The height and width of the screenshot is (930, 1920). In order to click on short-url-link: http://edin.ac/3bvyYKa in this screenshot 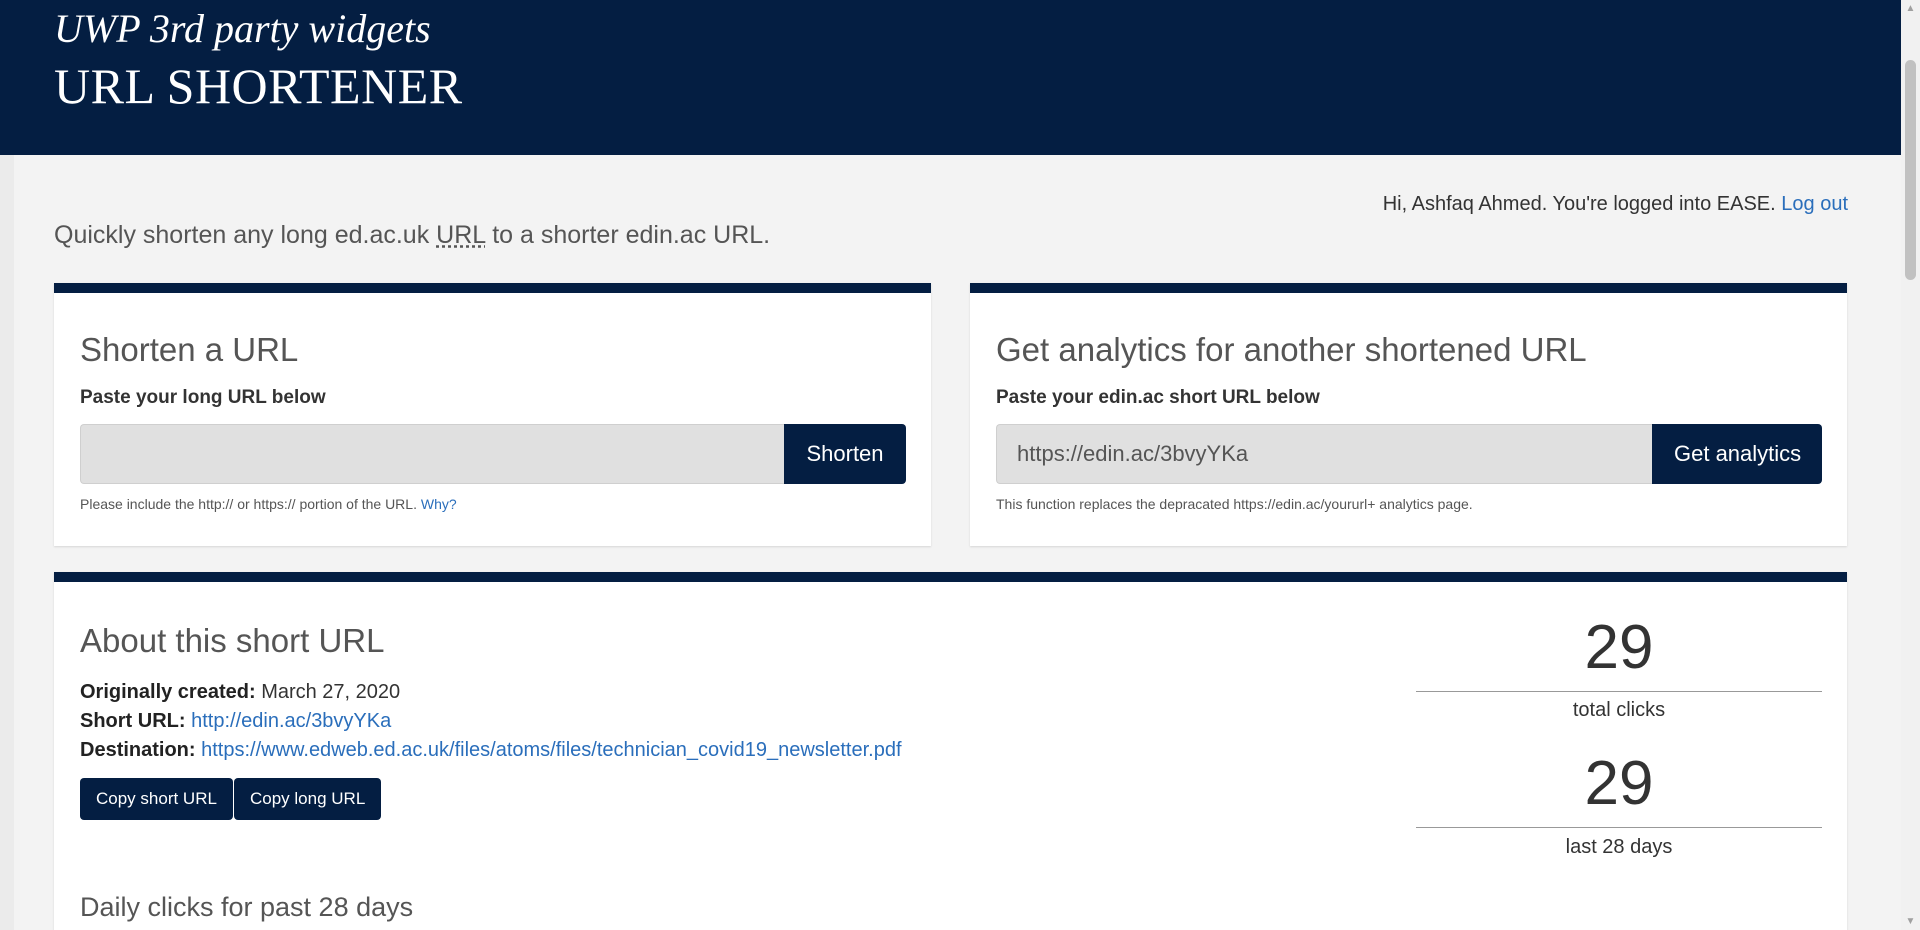, I will do `click(291, 721)`.